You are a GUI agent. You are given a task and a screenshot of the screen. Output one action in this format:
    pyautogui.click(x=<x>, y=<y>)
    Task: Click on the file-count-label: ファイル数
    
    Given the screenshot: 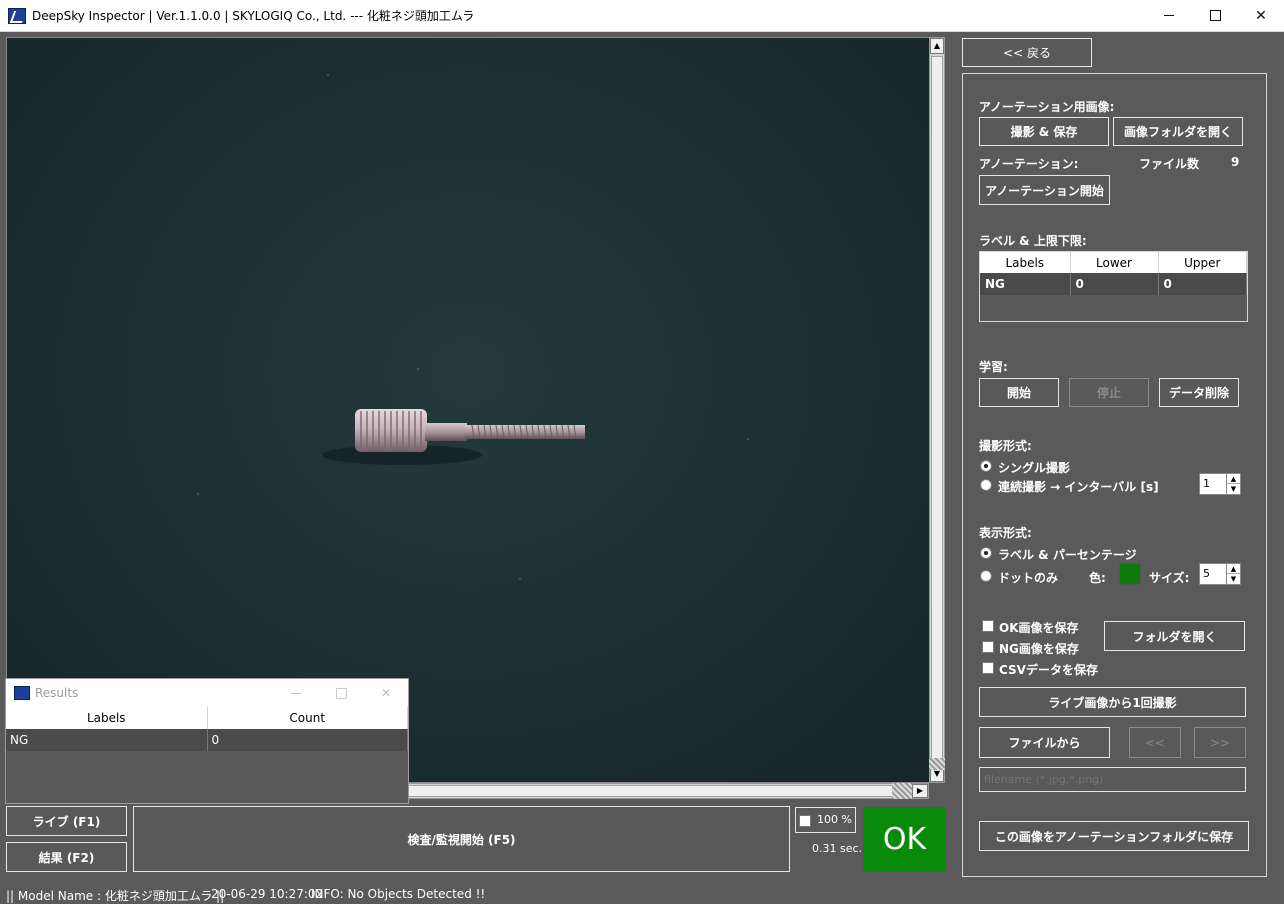 What is the action you would take?
    pyautogui.click(x=1169, y=164)
    